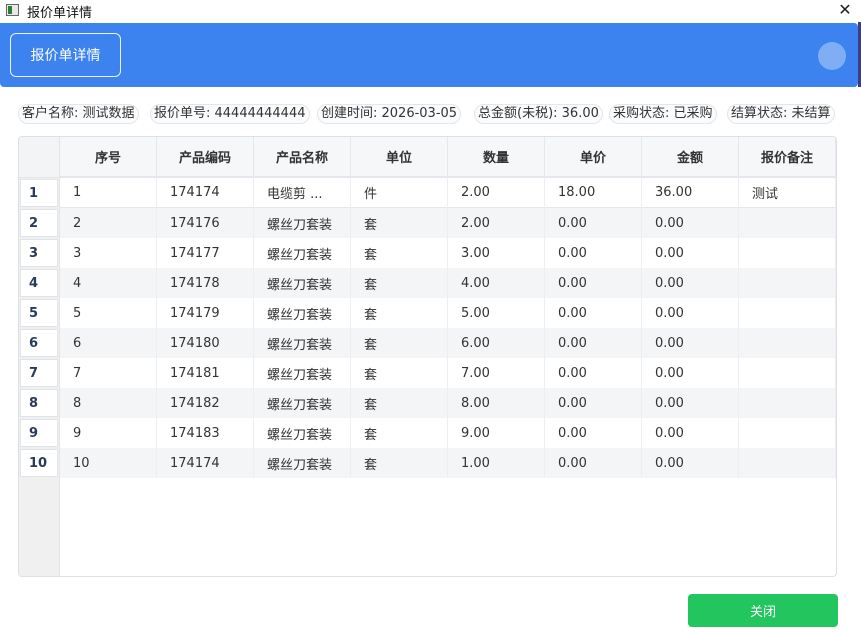  What do you see at coordinates (108, 433) in the screenshot?
I see `cell-index: 9` at bounding box center [108, 433].